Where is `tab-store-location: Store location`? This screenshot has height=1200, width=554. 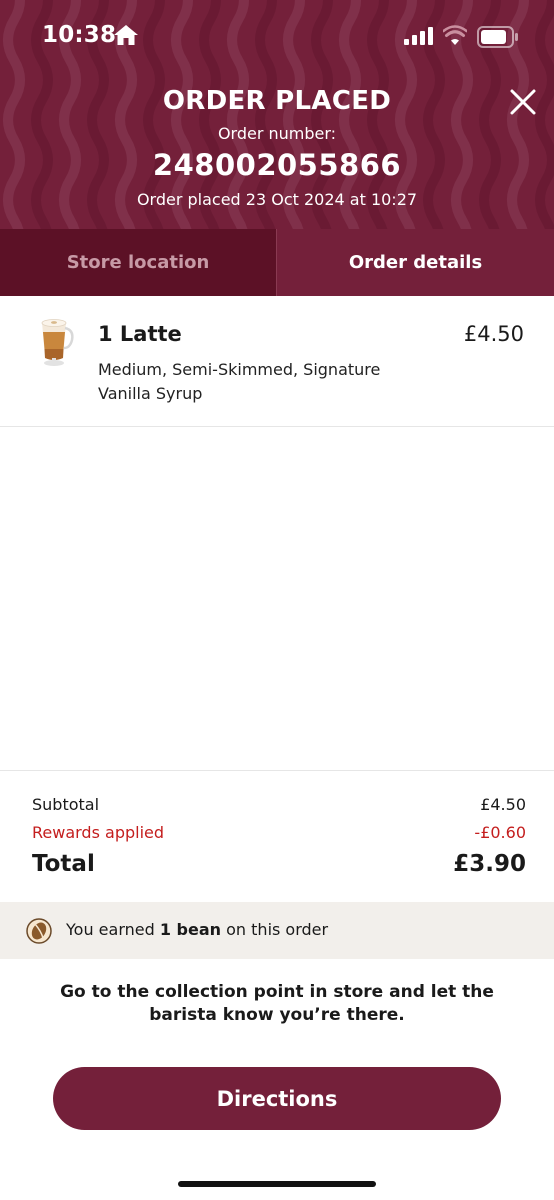
tab-store-location: Store location is located at coordinates (138, 262).